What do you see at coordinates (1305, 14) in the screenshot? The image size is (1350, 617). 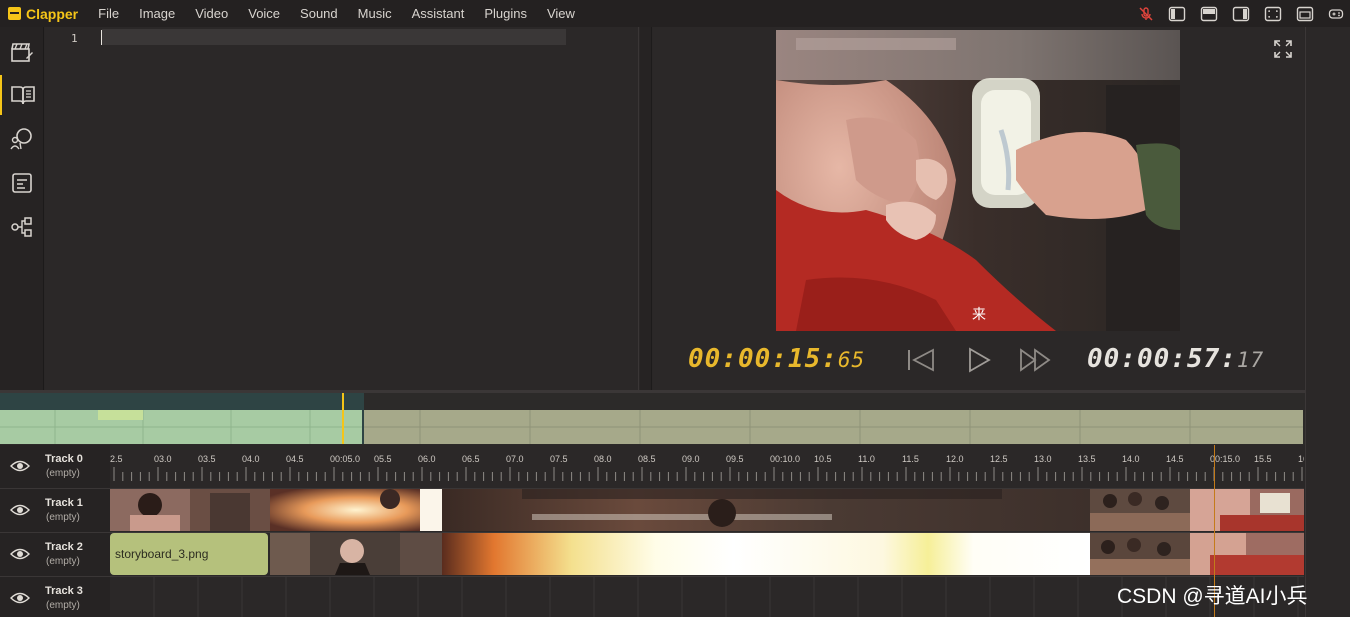 I see `layout-window-icon` at bounding box center [1305, 14].